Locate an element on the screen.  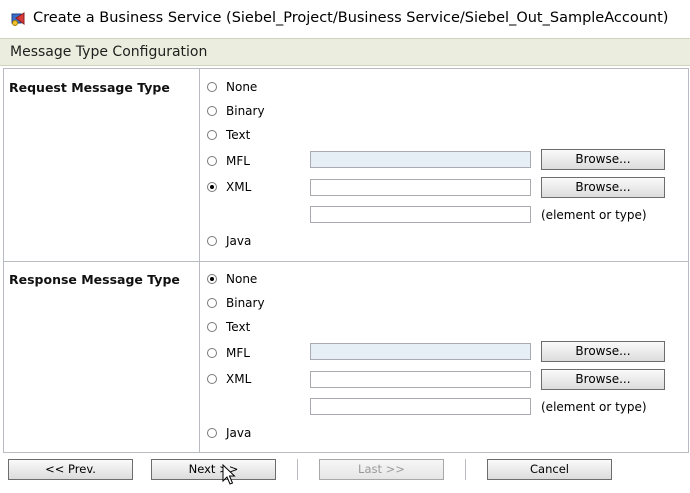
prev-button: << Prev. is located at coordinates (70, 469).